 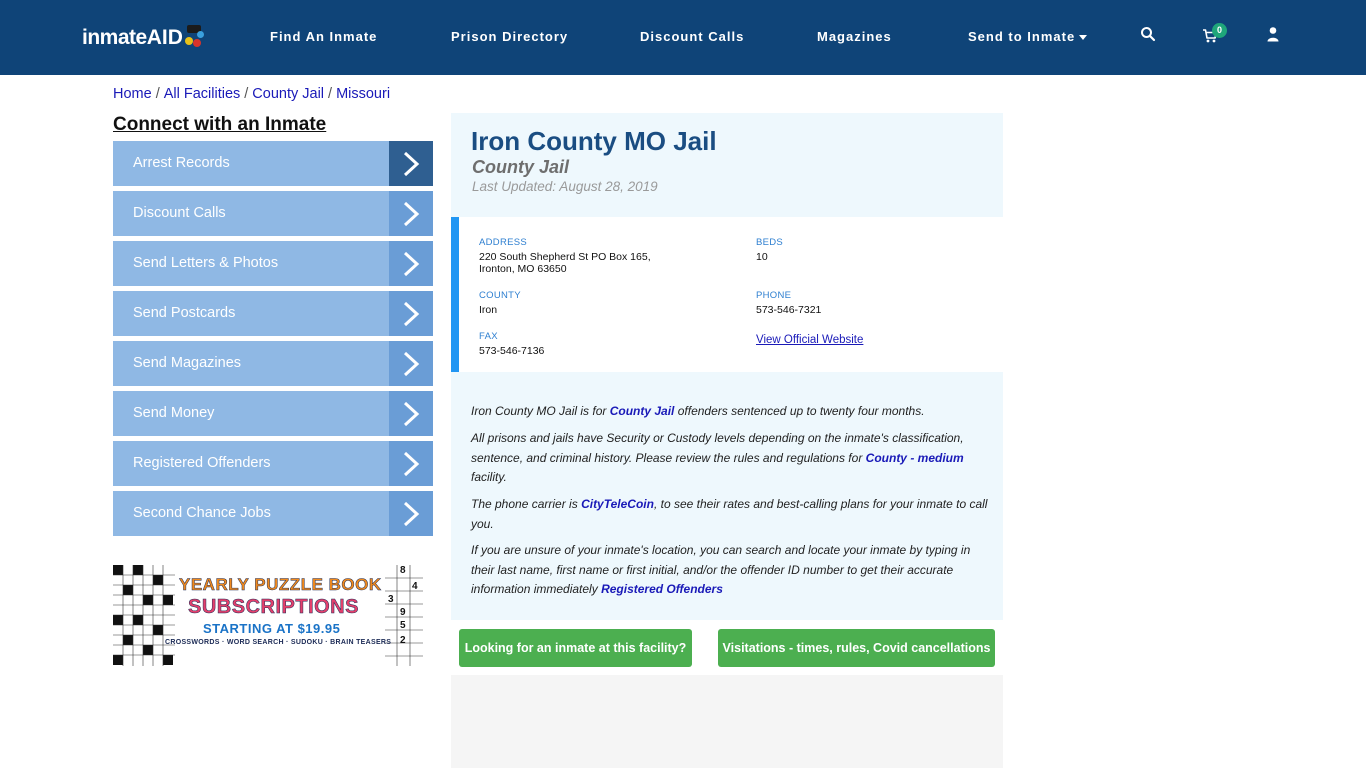 I want to click on nav-magazines: Magazines, so click(x=854, y=36).